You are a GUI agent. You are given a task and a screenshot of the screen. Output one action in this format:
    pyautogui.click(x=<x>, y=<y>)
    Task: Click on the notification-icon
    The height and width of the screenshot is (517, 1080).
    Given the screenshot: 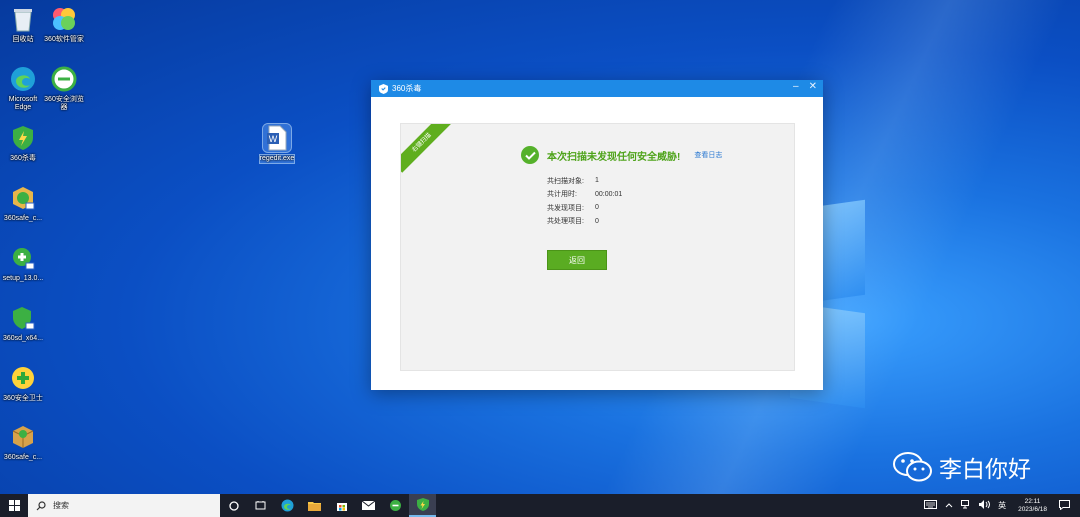 What is the action you would take?
    pyautogui.click(x=1064, y=505)
    